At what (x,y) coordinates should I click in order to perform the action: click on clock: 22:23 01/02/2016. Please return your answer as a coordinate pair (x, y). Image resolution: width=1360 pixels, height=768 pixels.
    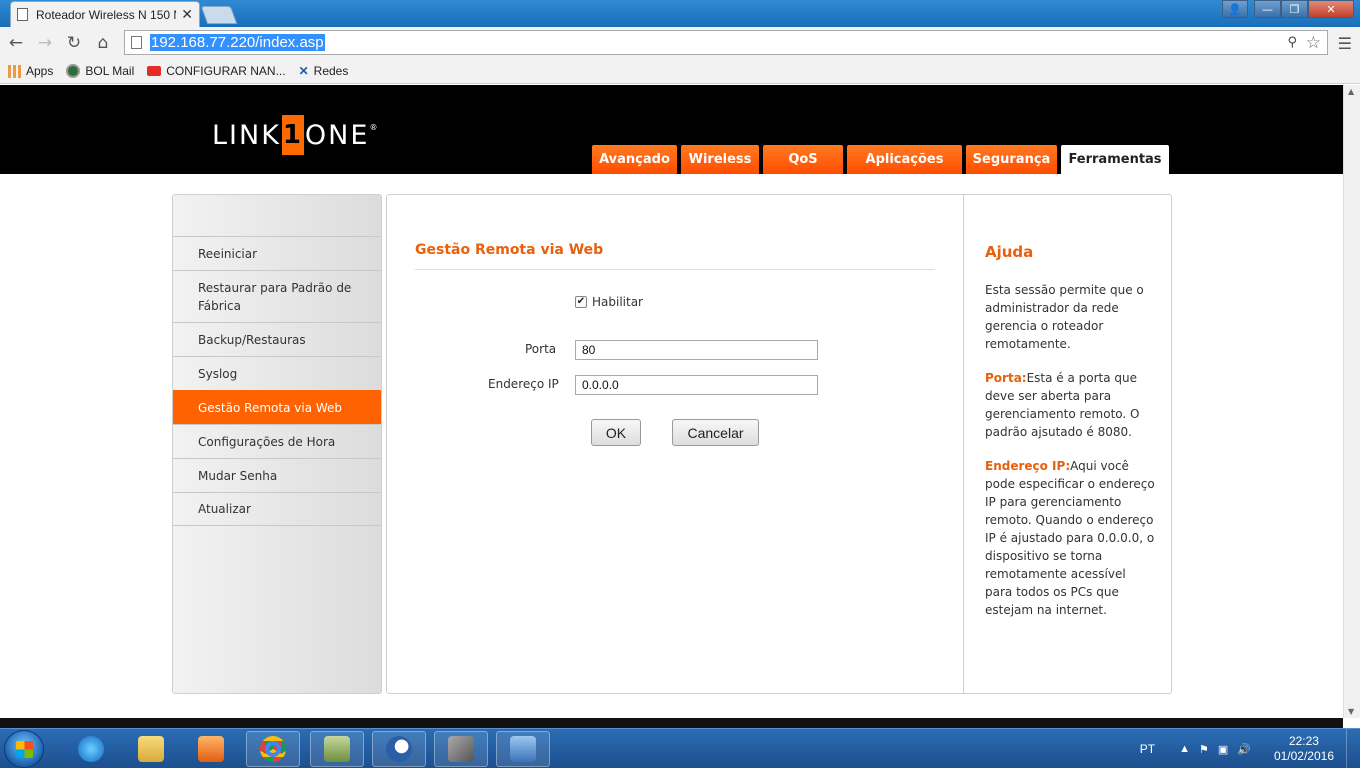
    Looking at the image, I should click on (1304, 749).